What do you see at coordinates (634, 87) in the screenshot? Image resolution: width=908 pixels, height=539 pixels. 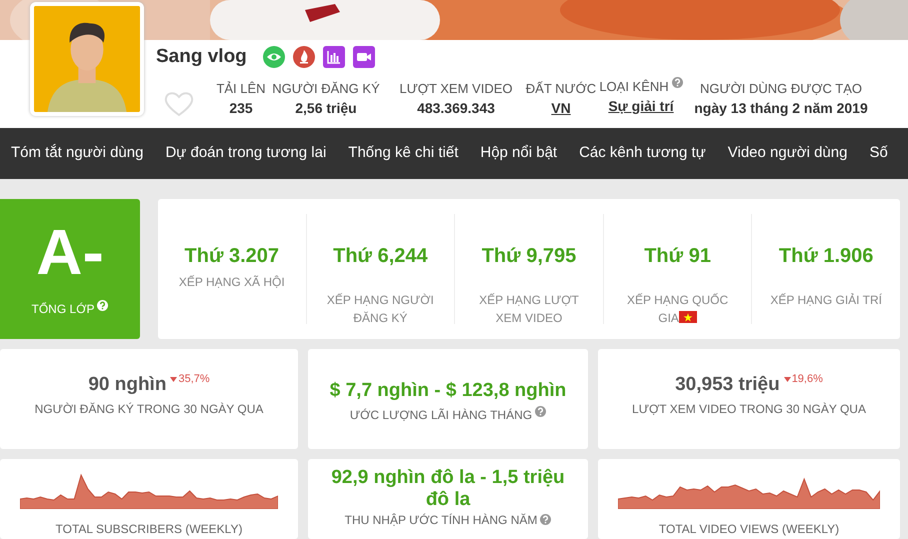 I see `stat-label: LOẠI KÊNH` at bounding box center [634, 87].